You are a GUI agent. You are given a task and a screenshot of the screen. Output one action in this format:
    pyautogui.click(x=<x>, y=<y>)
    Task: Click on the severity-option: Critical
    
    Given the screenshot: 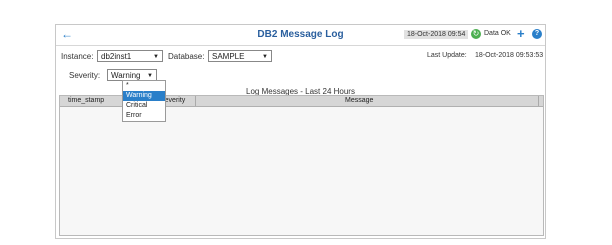 What is the action you would take?
    pyautogui.click(x=144, y=106)
    